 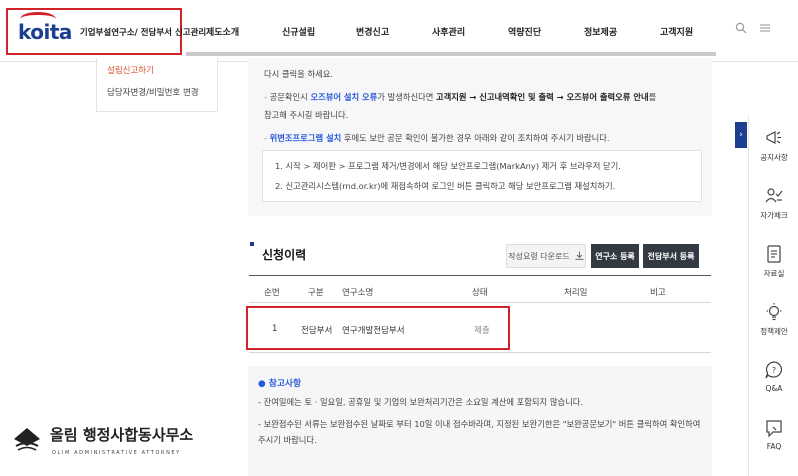 I want to click on koita-logo: koita, so click(x=45, y=27).